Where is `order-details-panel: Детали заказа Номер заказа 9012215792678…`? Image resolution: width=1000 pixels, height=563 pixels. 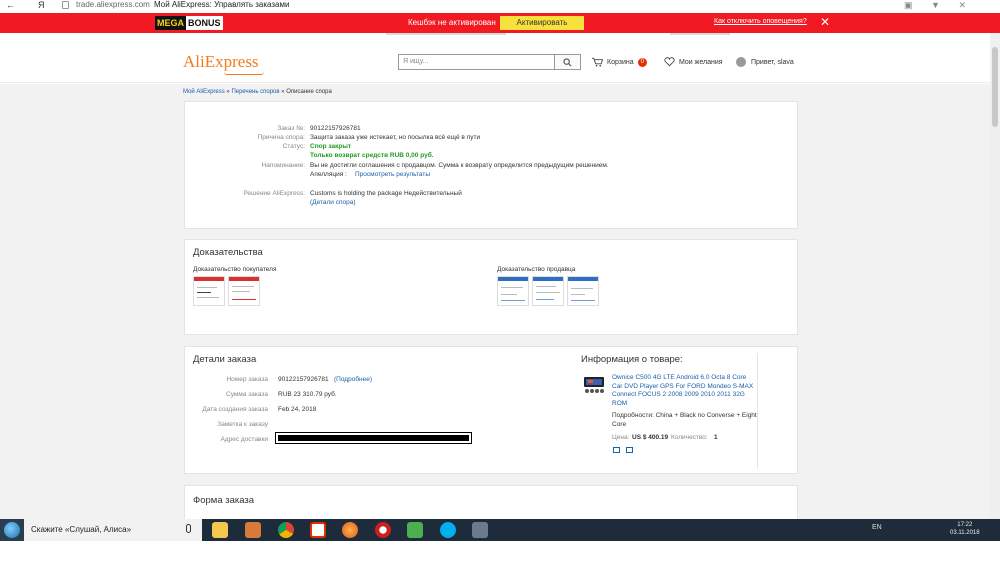 order-details-panel: Детали заказа Номер заказа 9012215792678… is located at coordinates (491, 410).